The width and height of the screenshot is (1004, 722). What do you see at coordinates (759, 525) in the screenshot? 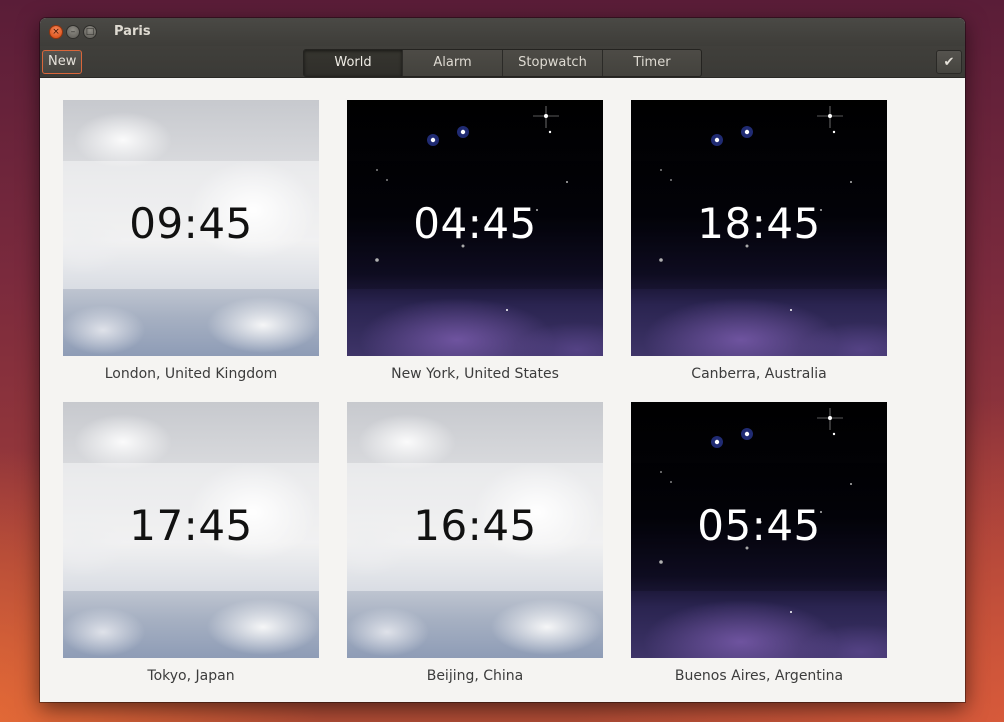
I see `clock-time: 05:45` at bounding box center [759, 525].